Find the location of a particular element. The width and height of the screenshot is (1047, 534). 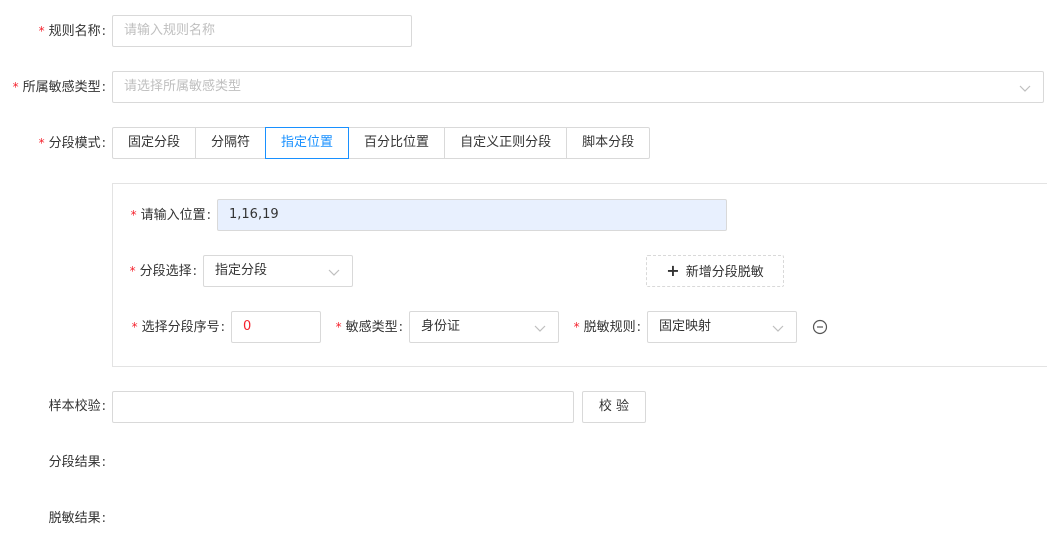

sensitive-category-label: * 所属敏感类型: is located at coordinates (59, 87).